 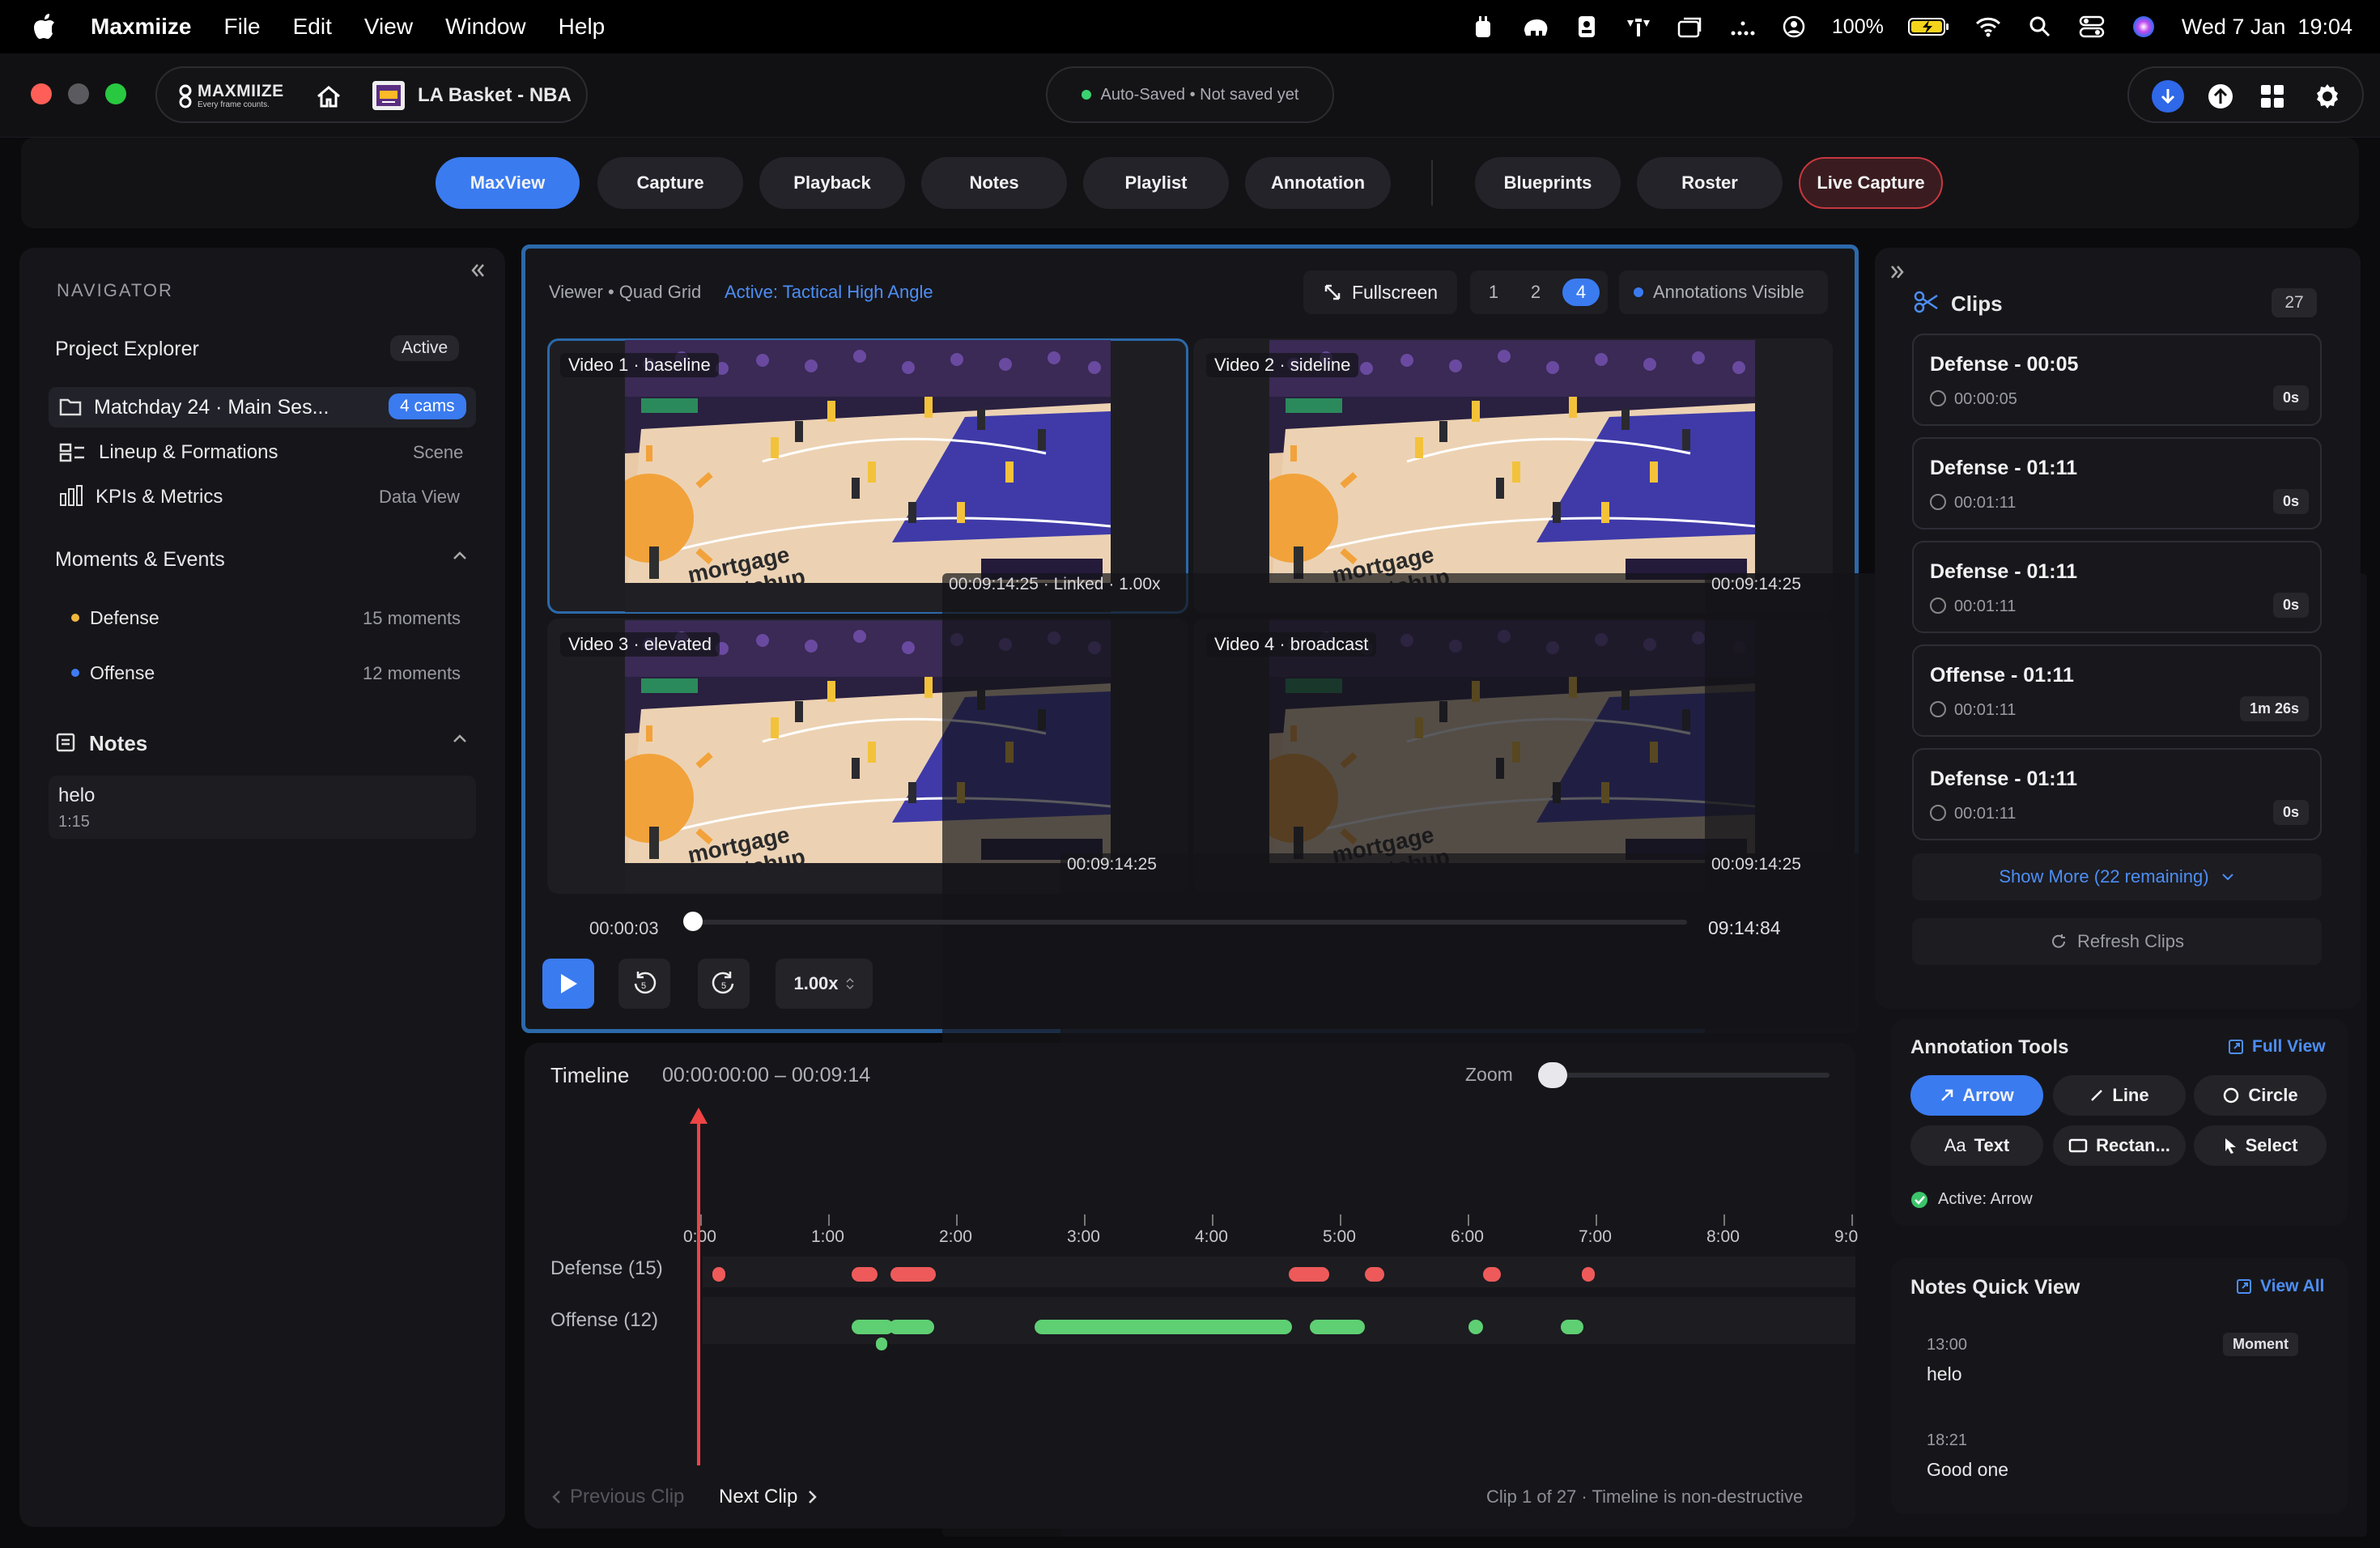 What do you see at coordinates (582, 27) in the screenshot?
I see `menu-help: Help` at bounding box center [582, 27].